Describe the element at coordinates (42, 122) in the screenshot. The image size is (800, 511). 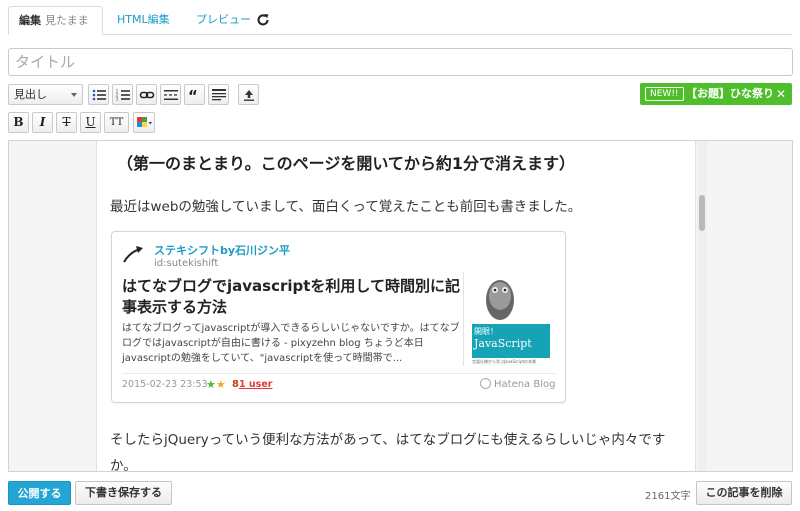
I see `italic-button: I` at that location.